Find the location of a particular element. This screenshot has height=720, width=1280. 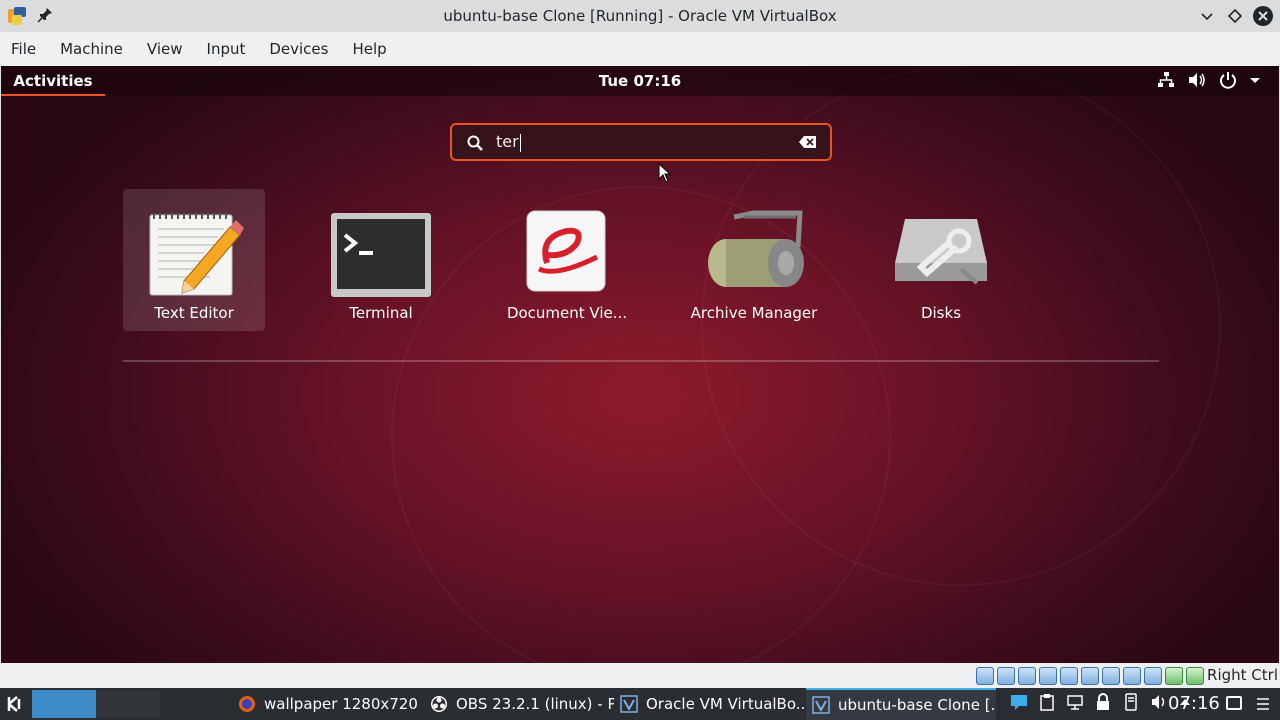

menu-view: View is located at coordinates (165, 49).